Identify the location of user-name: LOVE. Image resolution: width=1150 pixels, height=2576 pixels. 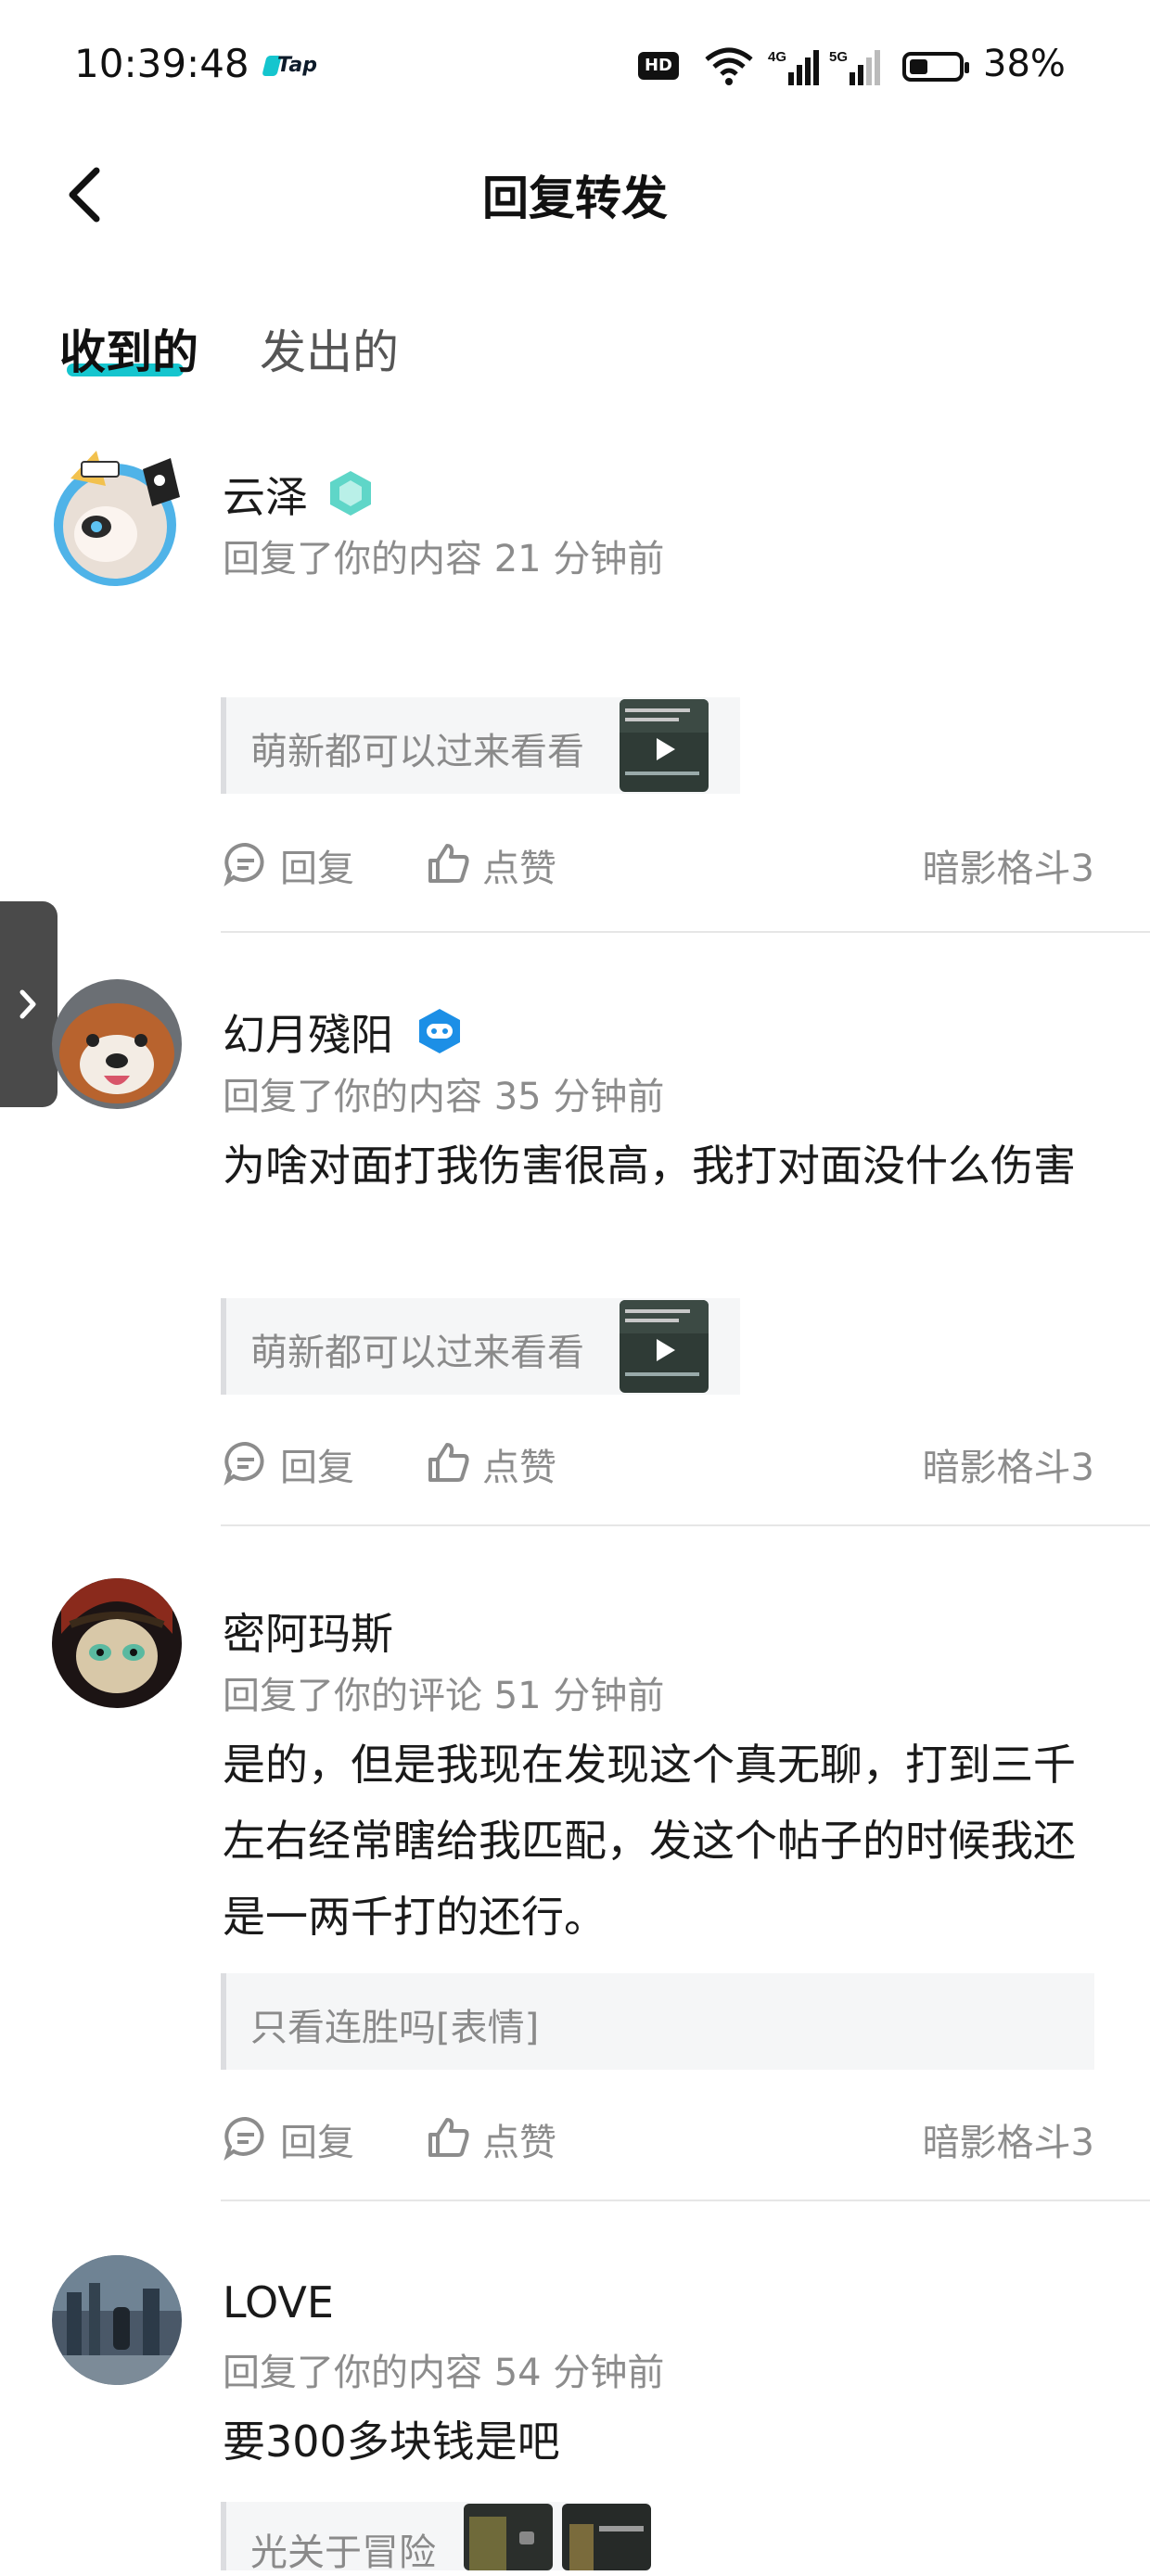
(278, 2302).